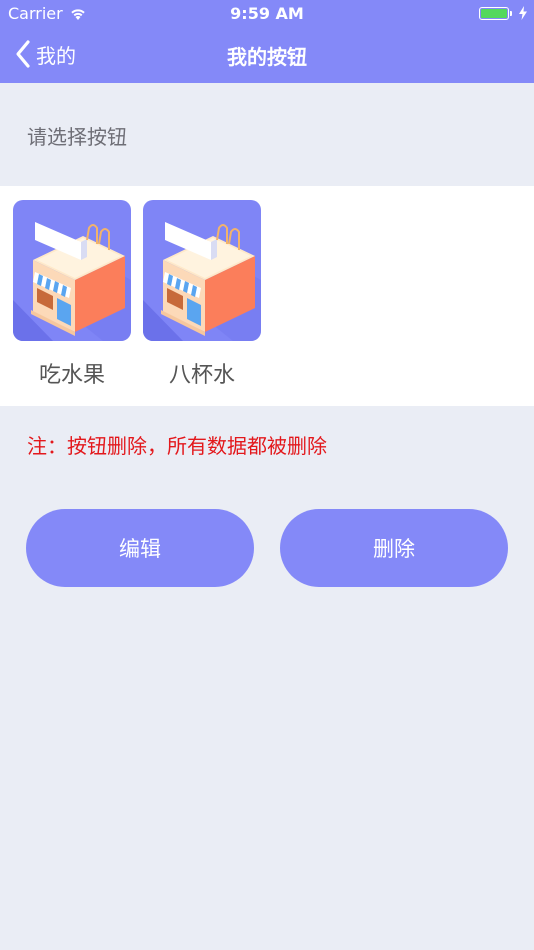 The height and width of the screenshot is (950, 534). I want to click on button-item-1: 吃水果, so click(72, 294).